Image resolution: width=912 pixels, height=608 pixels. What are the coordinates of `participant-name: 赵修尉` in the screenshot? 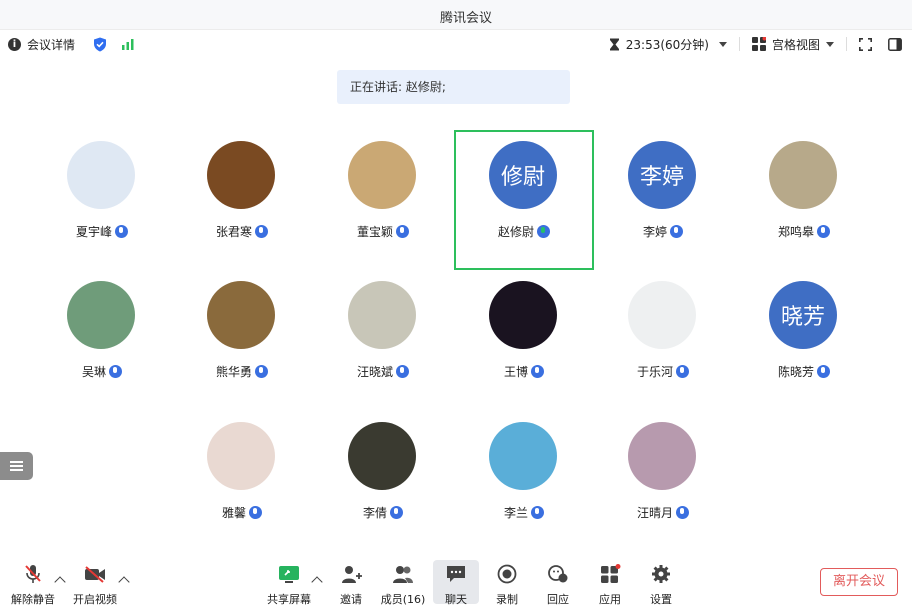 It's located at (515, 232).